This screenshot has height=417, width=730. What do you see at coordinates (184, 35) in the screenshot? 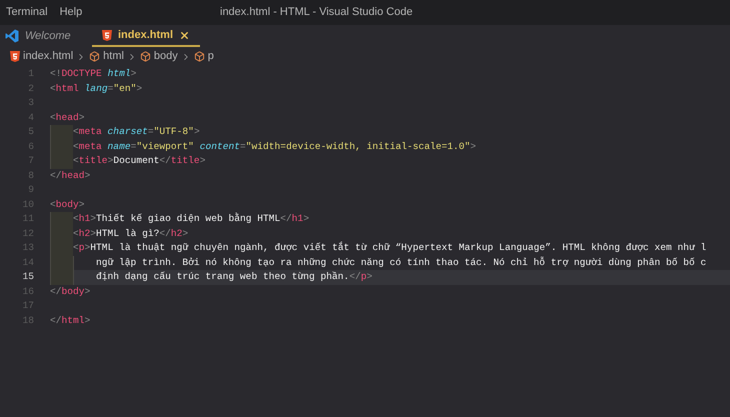
I see `close-icon` at bounding box center [184, 35].